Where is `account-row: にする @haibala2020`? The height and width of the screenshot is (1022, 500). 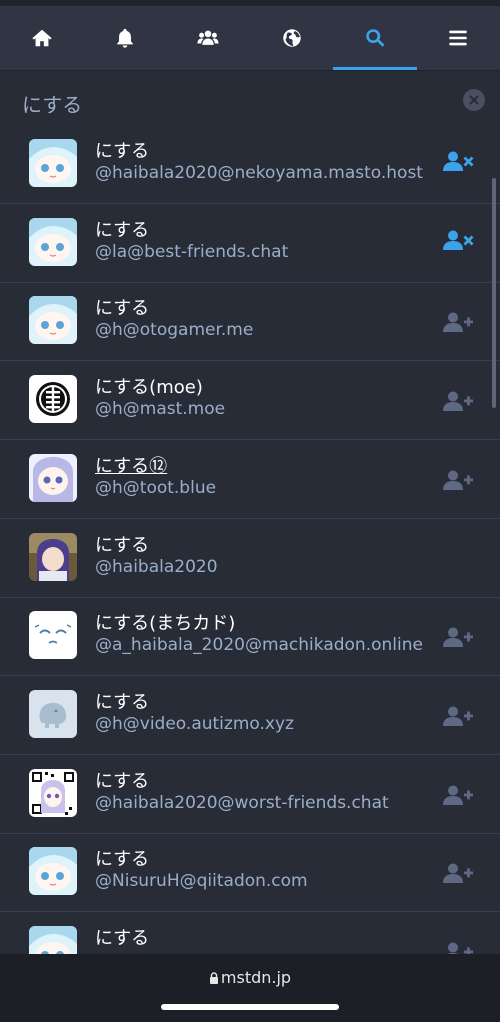 account-row: にする @haibala2020 is located at coordinates (250, 559).